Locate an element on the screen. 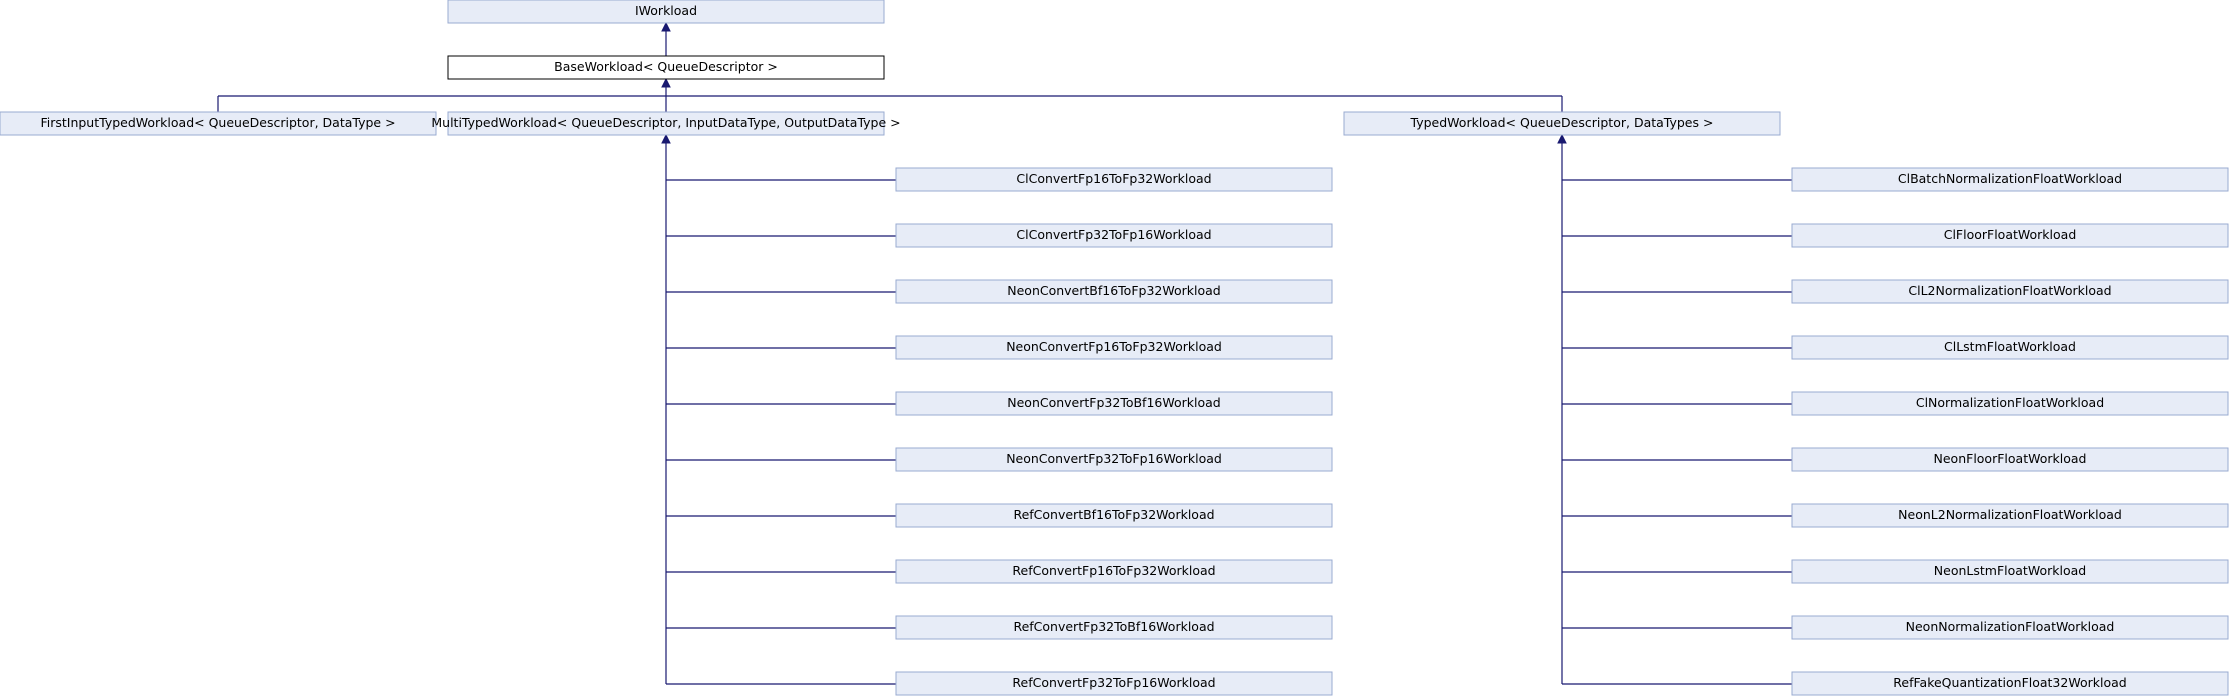  node-neon-l2-normalization-float-workload-label: NeonL2NormalizationFloatWorkload is located at coordinates (2010, 514).